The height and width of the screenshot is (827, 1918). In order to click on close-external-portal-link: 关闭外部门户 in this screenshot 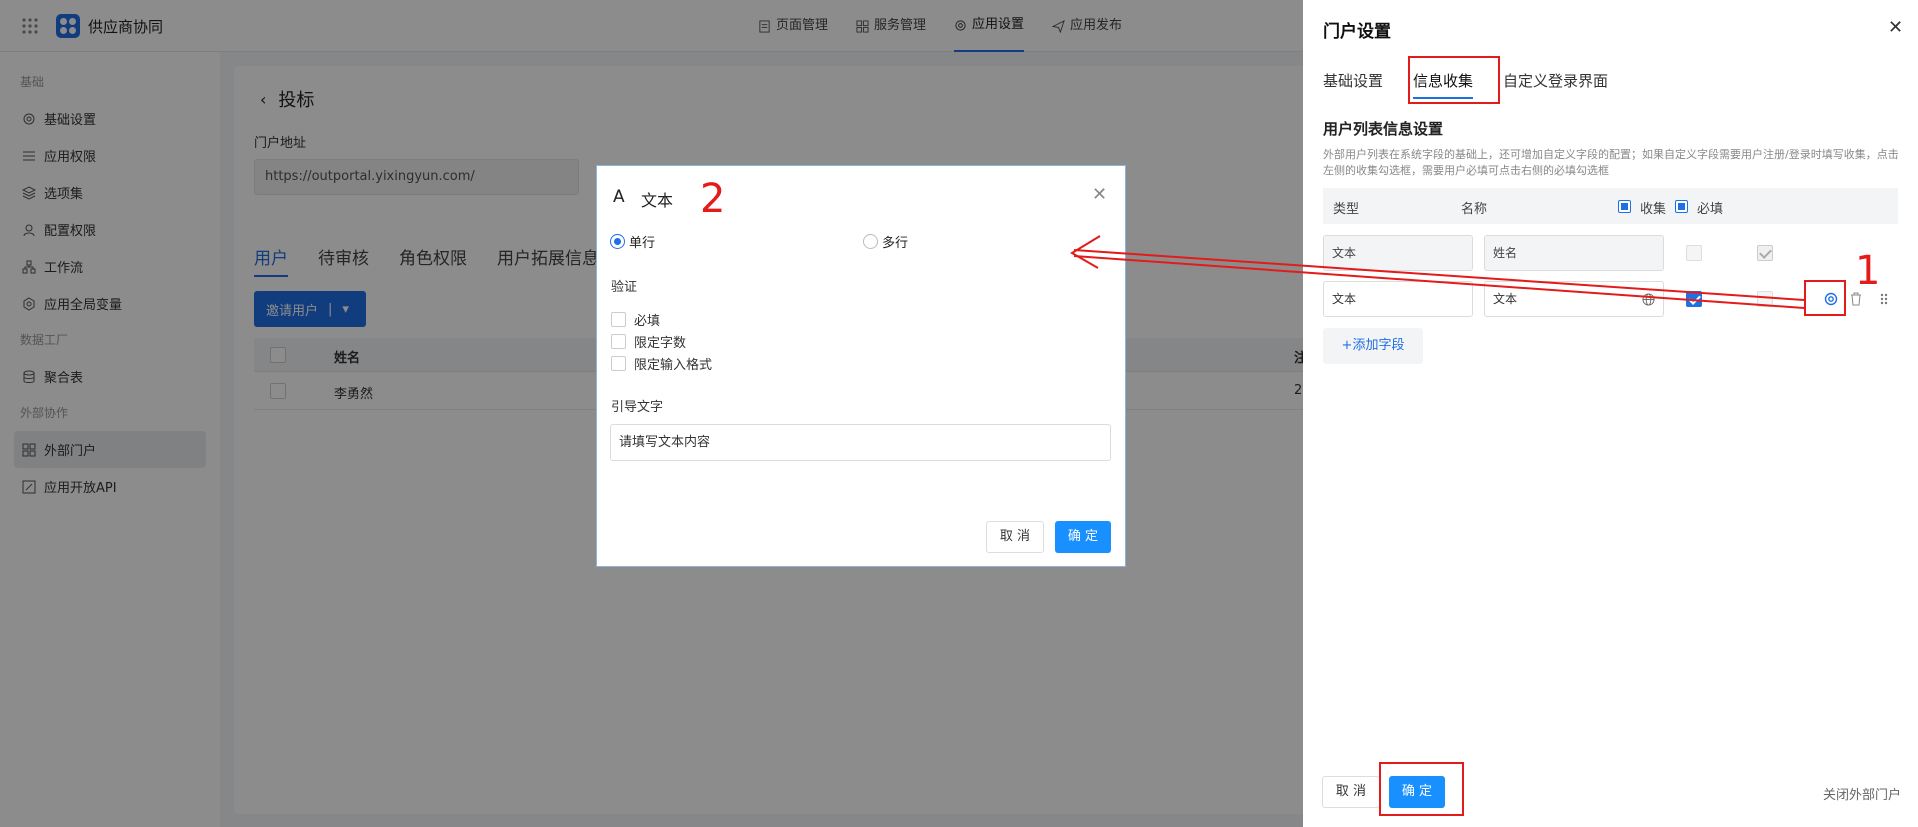, I will do `click(1862, 793)`.